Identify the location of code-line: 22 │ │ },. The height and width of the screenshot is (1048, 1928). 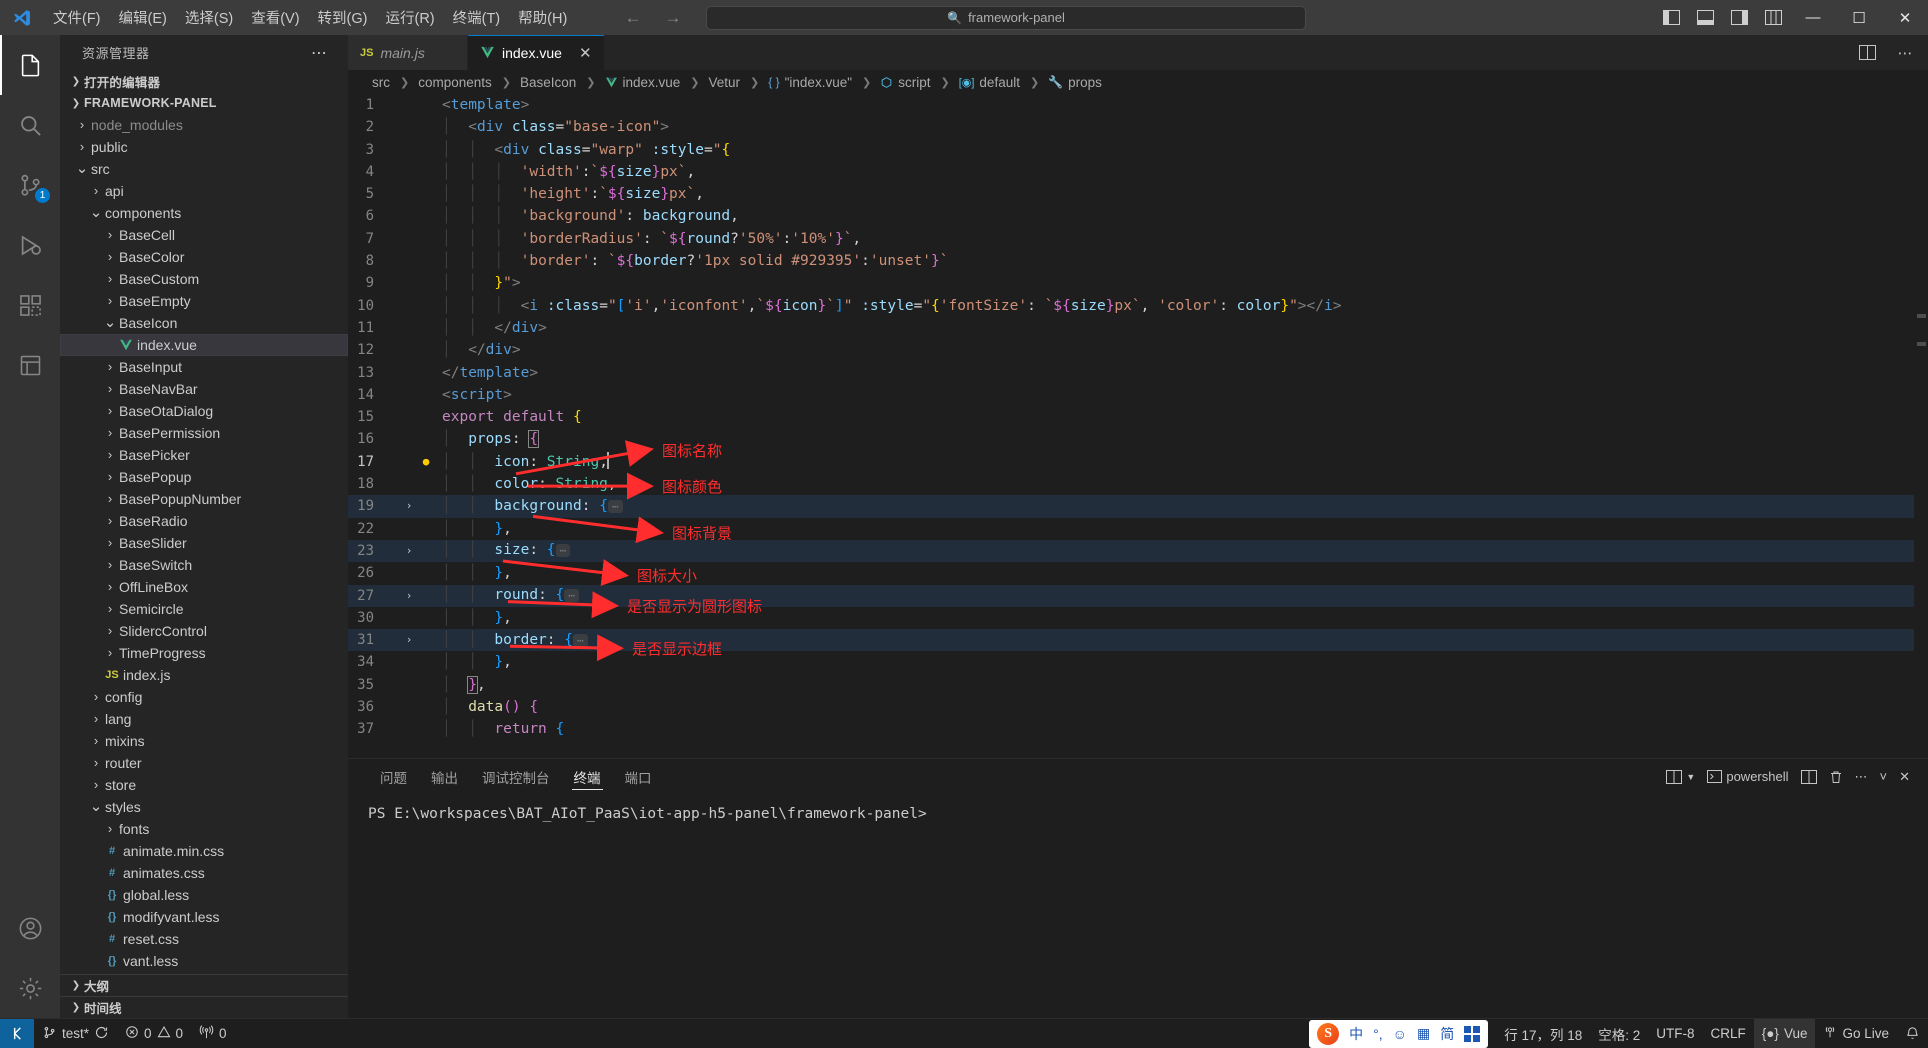
(1131, 529).